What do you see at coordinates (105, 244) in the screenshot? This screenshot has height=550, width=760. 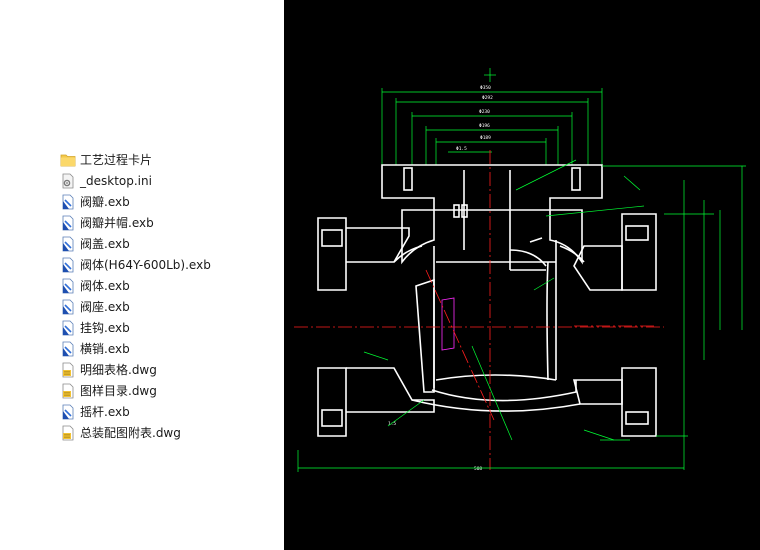 I see `file-item-label: 阀盖.exb` at bounding box center [105, 244].